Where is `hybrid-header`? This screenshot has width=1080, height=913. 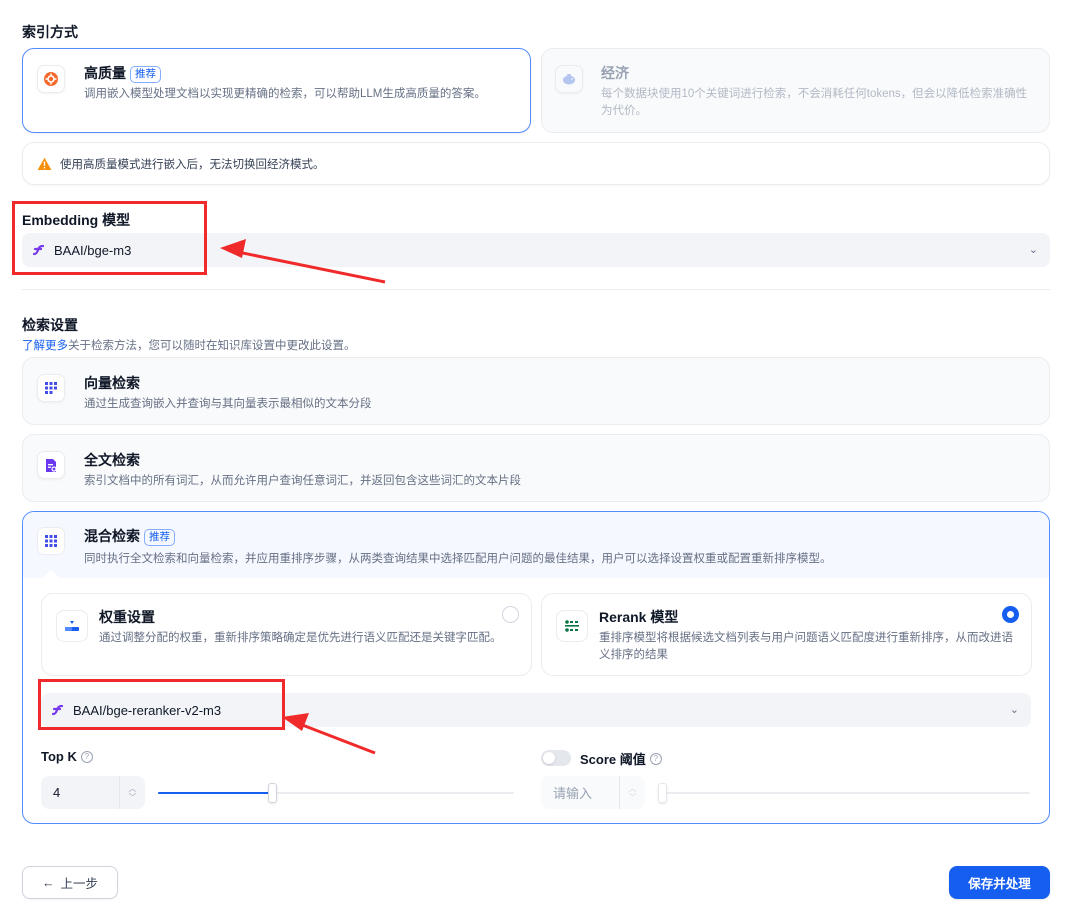 hybrid-header is located at coordinates (536, 545).